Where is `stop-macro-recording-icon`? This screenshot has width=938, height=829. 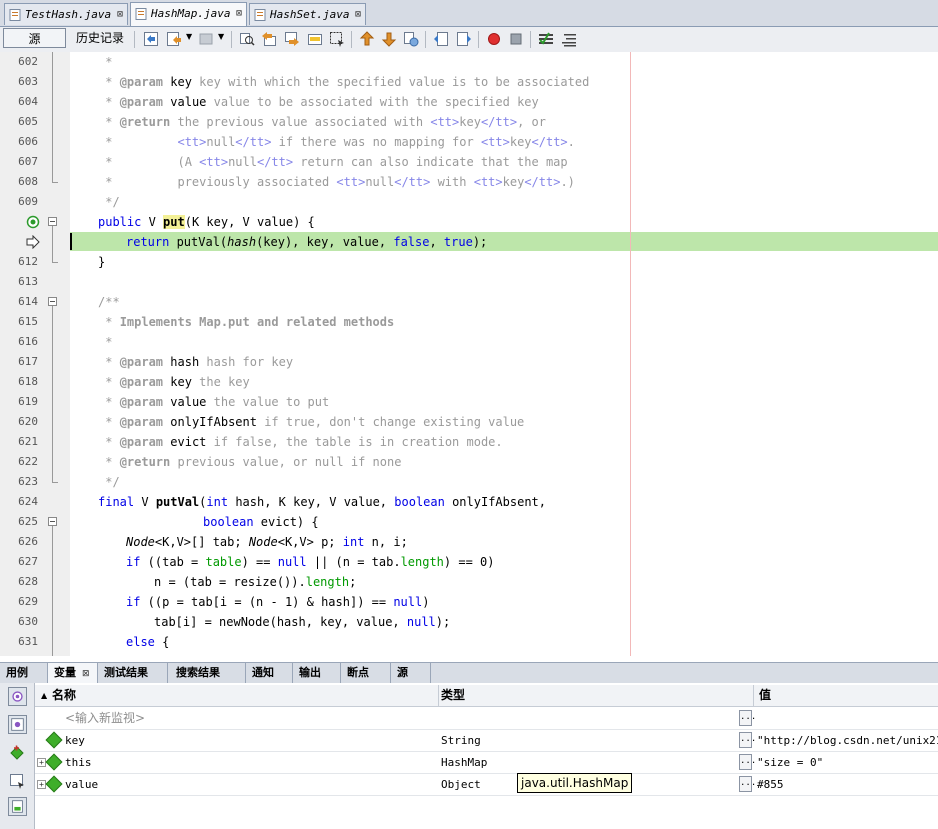 stop-macro-recording-icon is located at coordinates (516, 39).